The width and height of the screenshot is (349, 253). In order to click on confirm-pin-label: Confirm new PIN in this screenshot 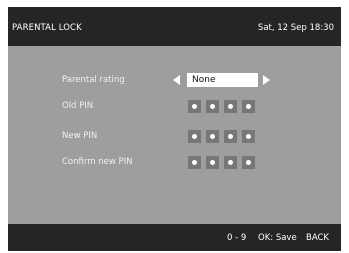, I will do `click(97, 162)`.